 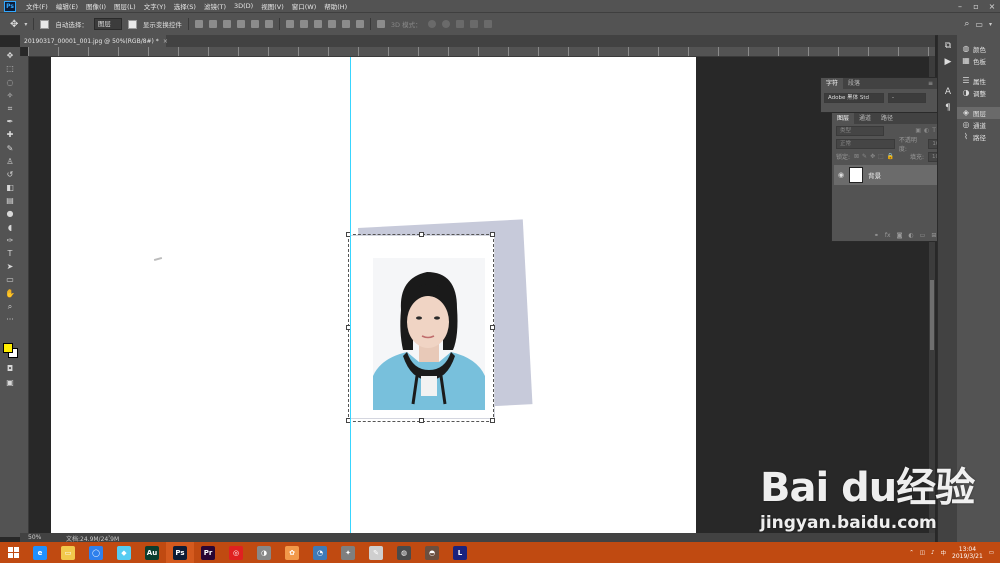 What do you see at coordinates (14, 24) in the screenshot?
I see `move-tool-icon: ✥` at bounding box center [14, 24].